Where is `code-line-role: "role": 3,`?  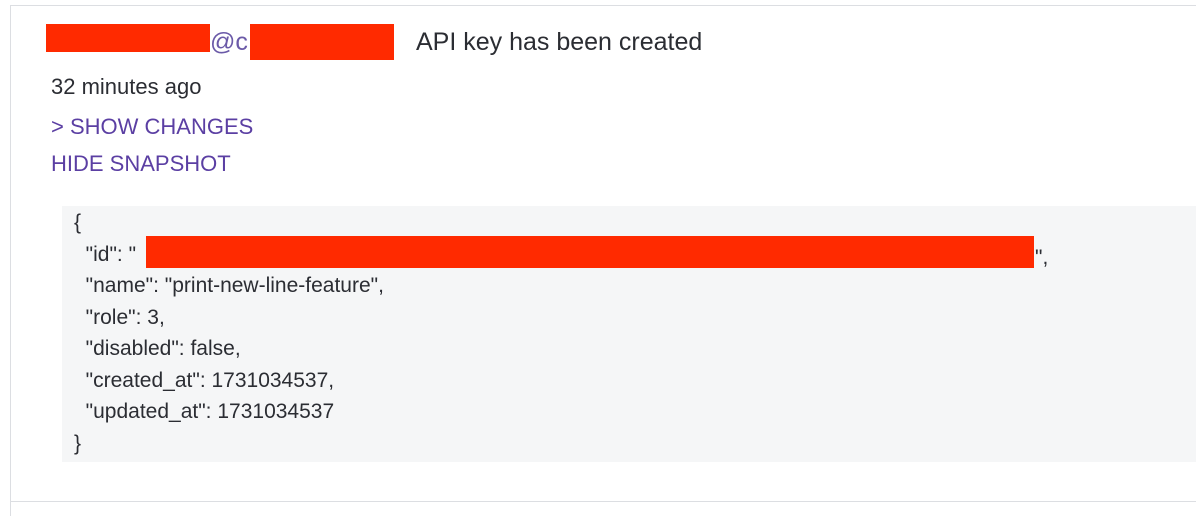
code-line-role: "role": 3, is located at coordinates (119, 317).